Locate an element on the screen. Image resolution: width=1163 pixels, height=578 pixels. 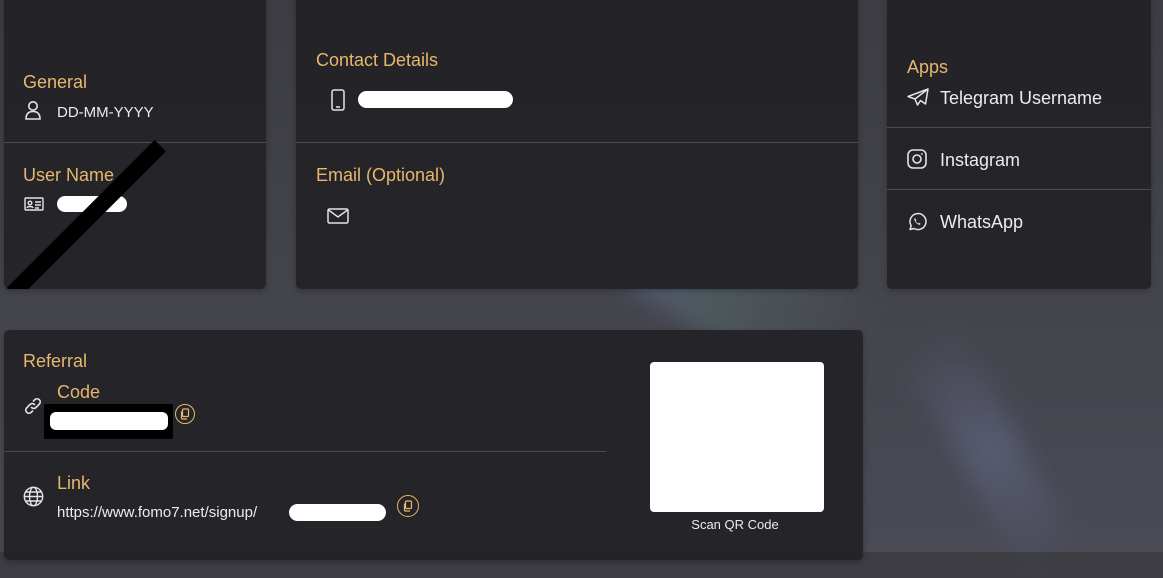
qr-code-image is located at coordinates (737, 437).